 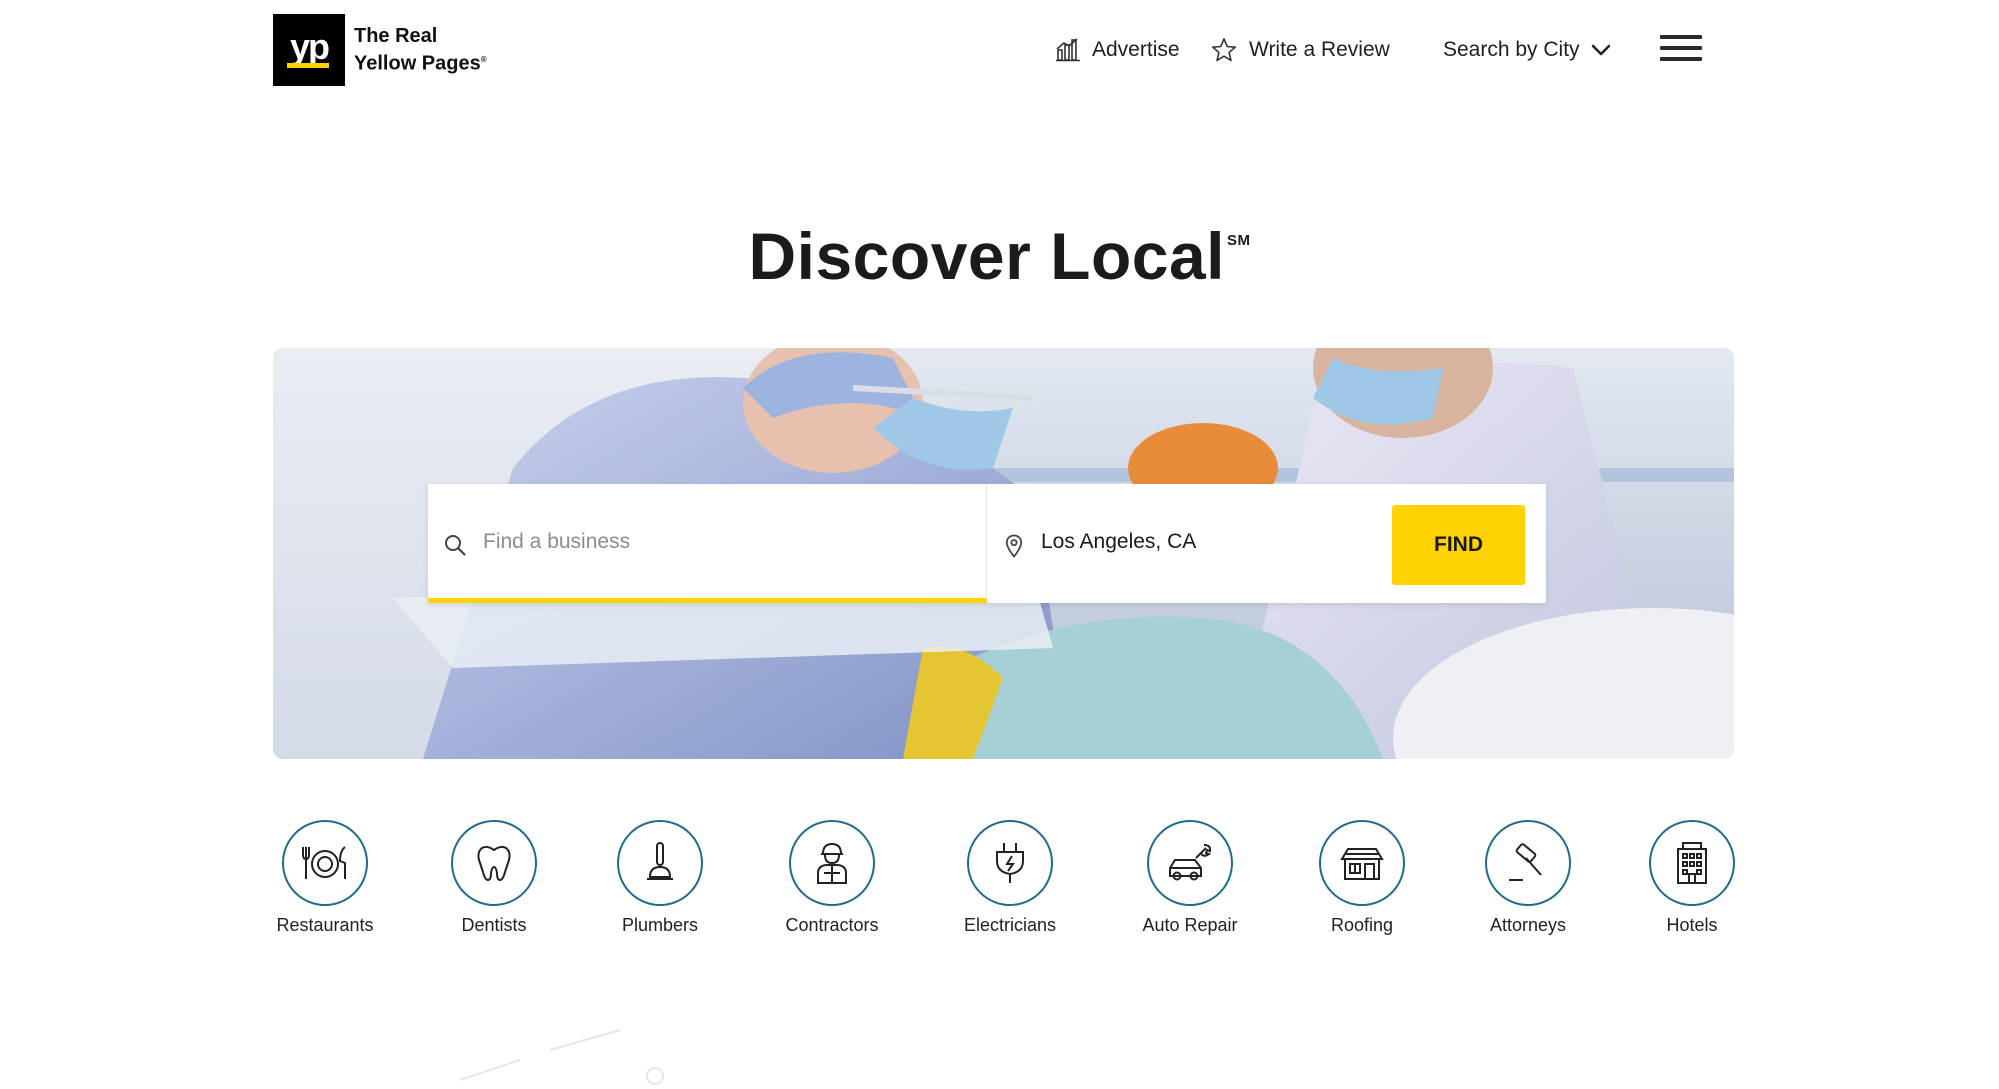 What do you see at coordinates (721, 542) in the screenshot?
I see `business-search-input` at bounding box center [721, 542].